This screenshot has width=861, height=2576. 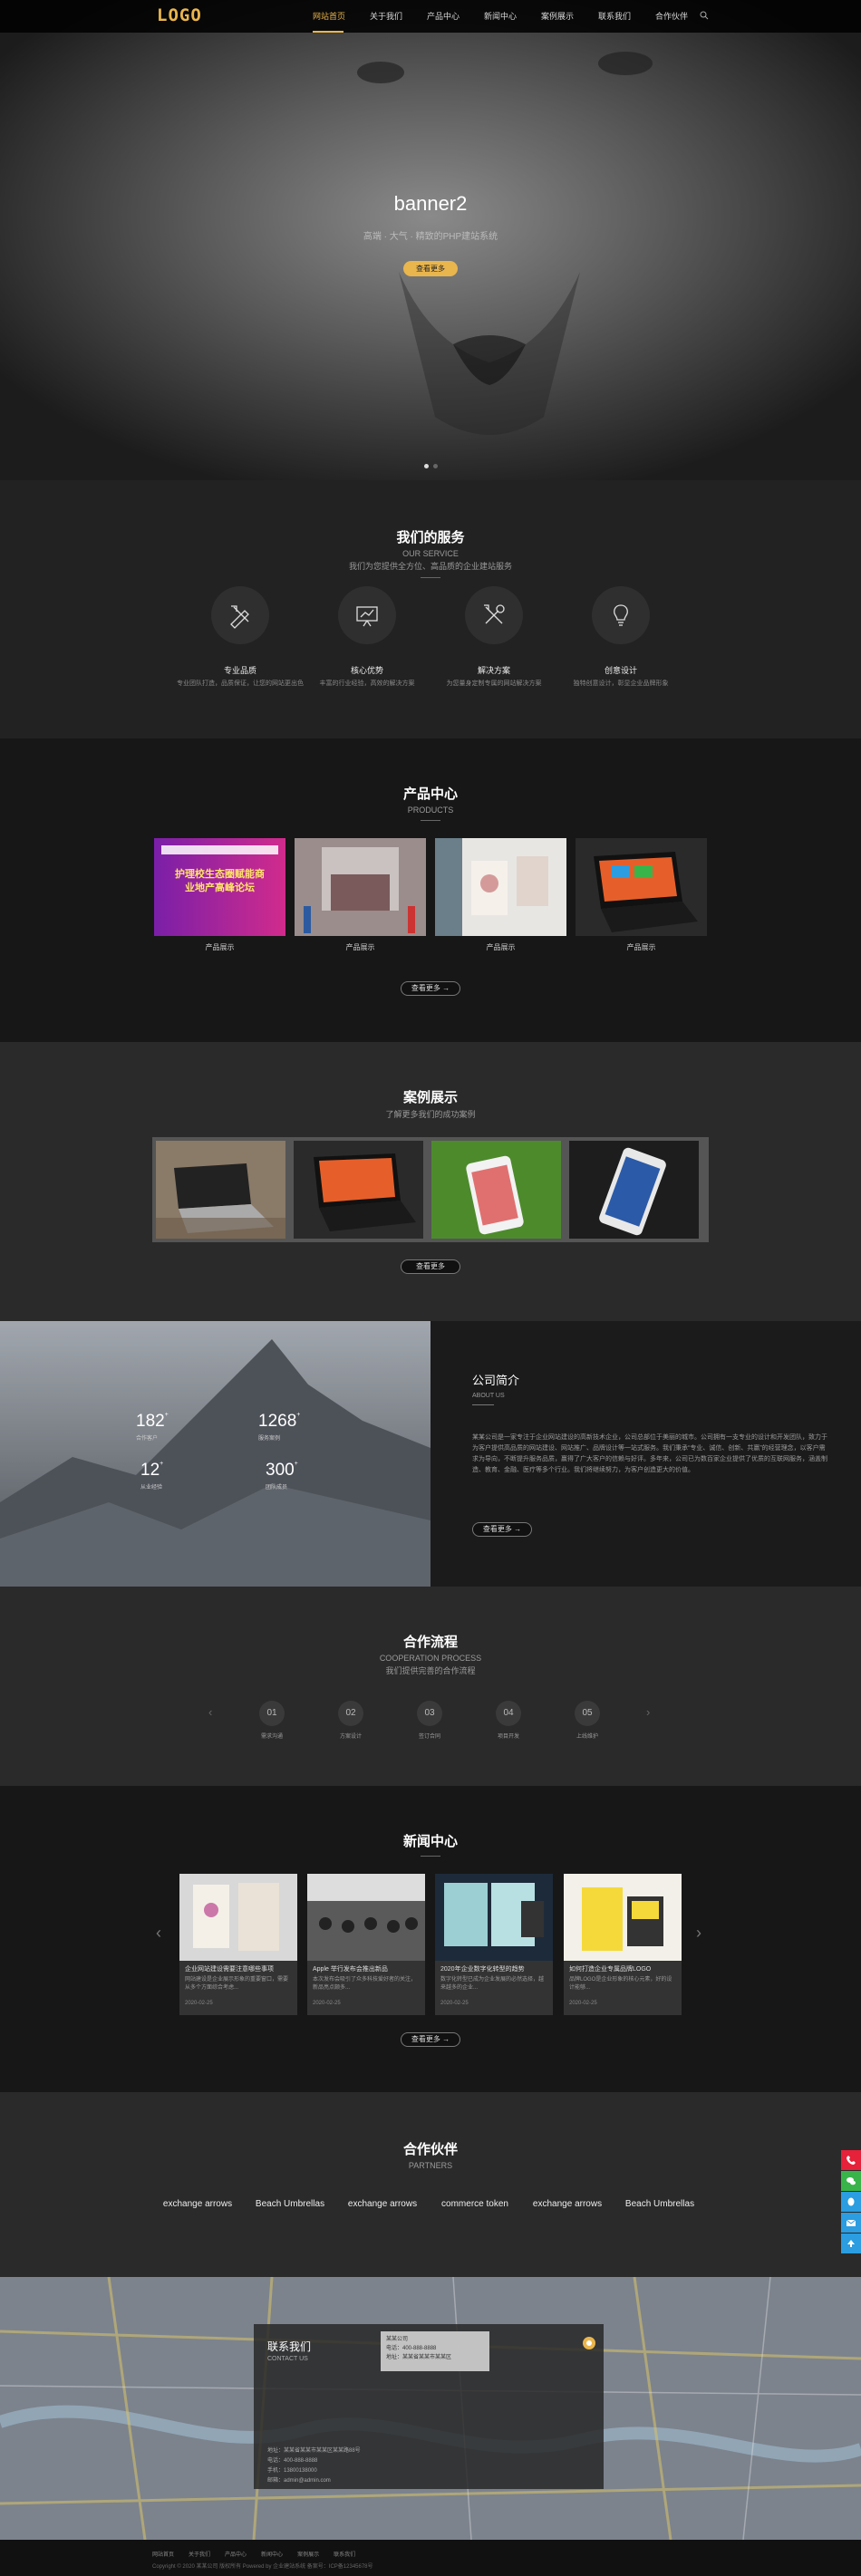 What do you see at coordinates (220, 881) in the screenshot?
I see `product-image-text: 护理校生态圈赋能商业地产高峰论坛` at bounding box center [220, 881].